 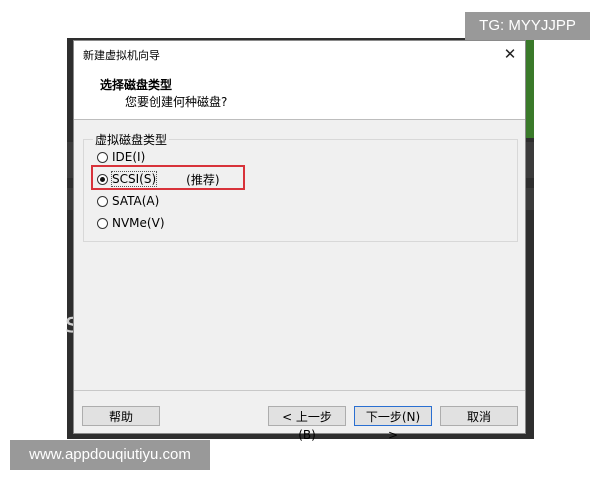 What do you see at coordinates (138, 223) in the screenshot?
I see `radio-label: NVMe(V)` at bounding box center [138, 223].